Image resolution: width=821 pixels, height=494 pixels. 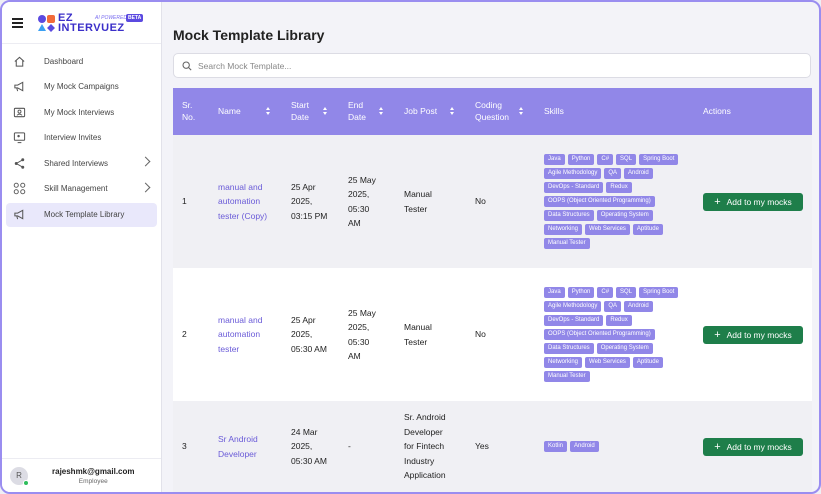 I want to click on col-name: Name, so click(x=229, y=111).